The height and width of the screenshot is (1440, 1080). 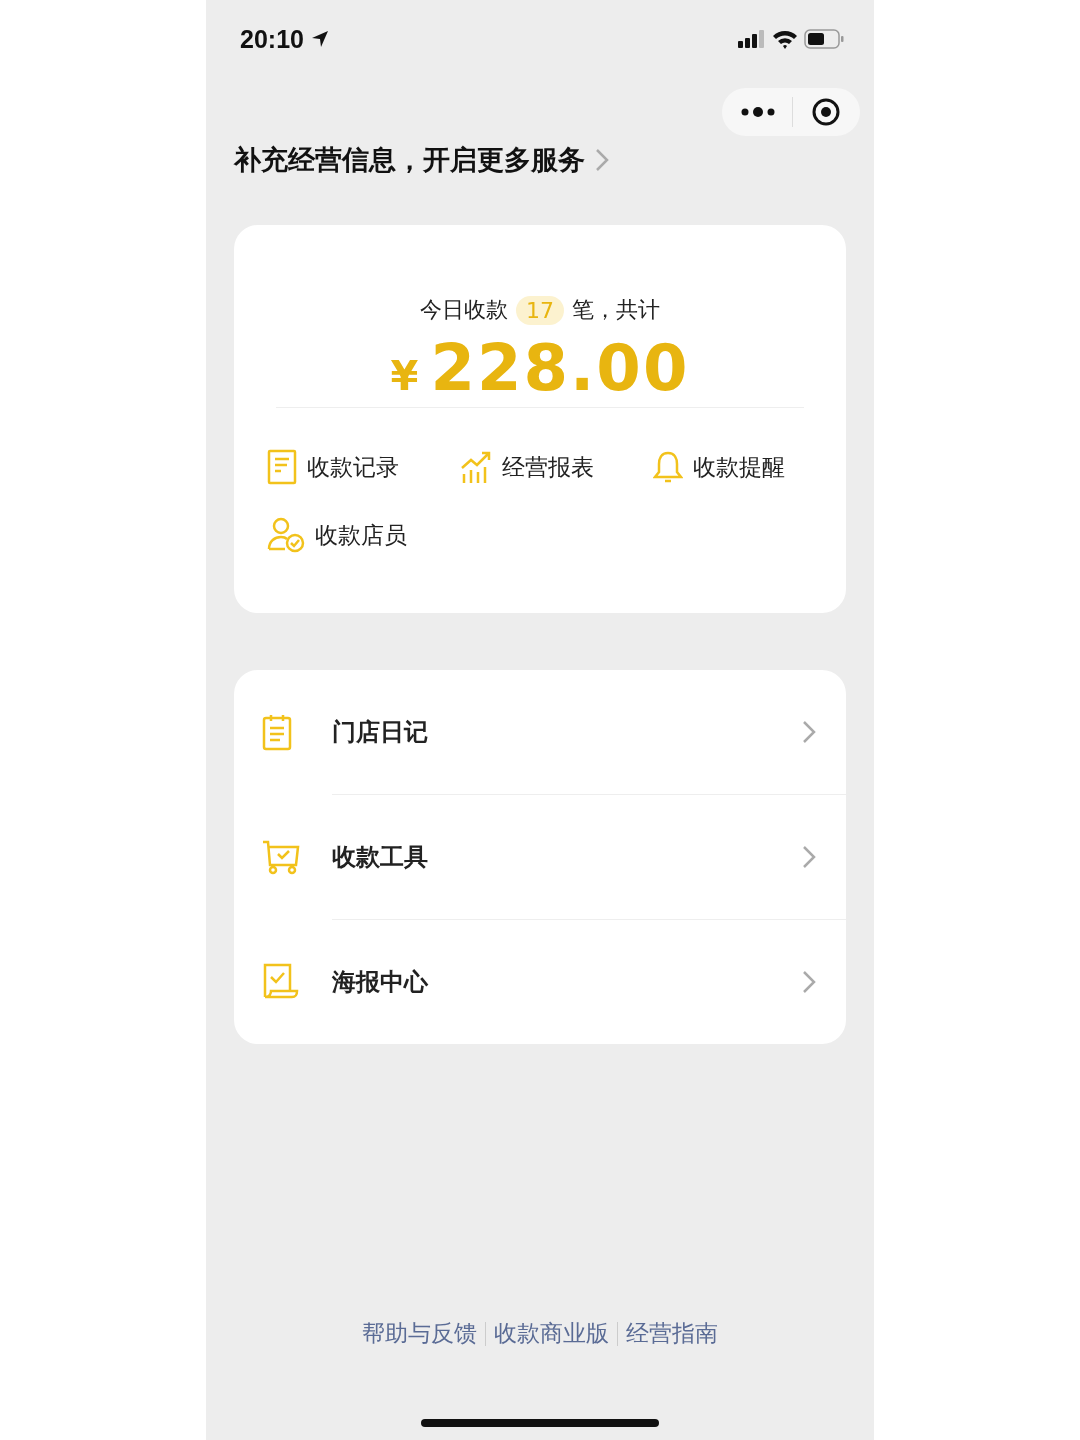 I want to click on menu-item: 收款工具, so click(x=540, y=857).